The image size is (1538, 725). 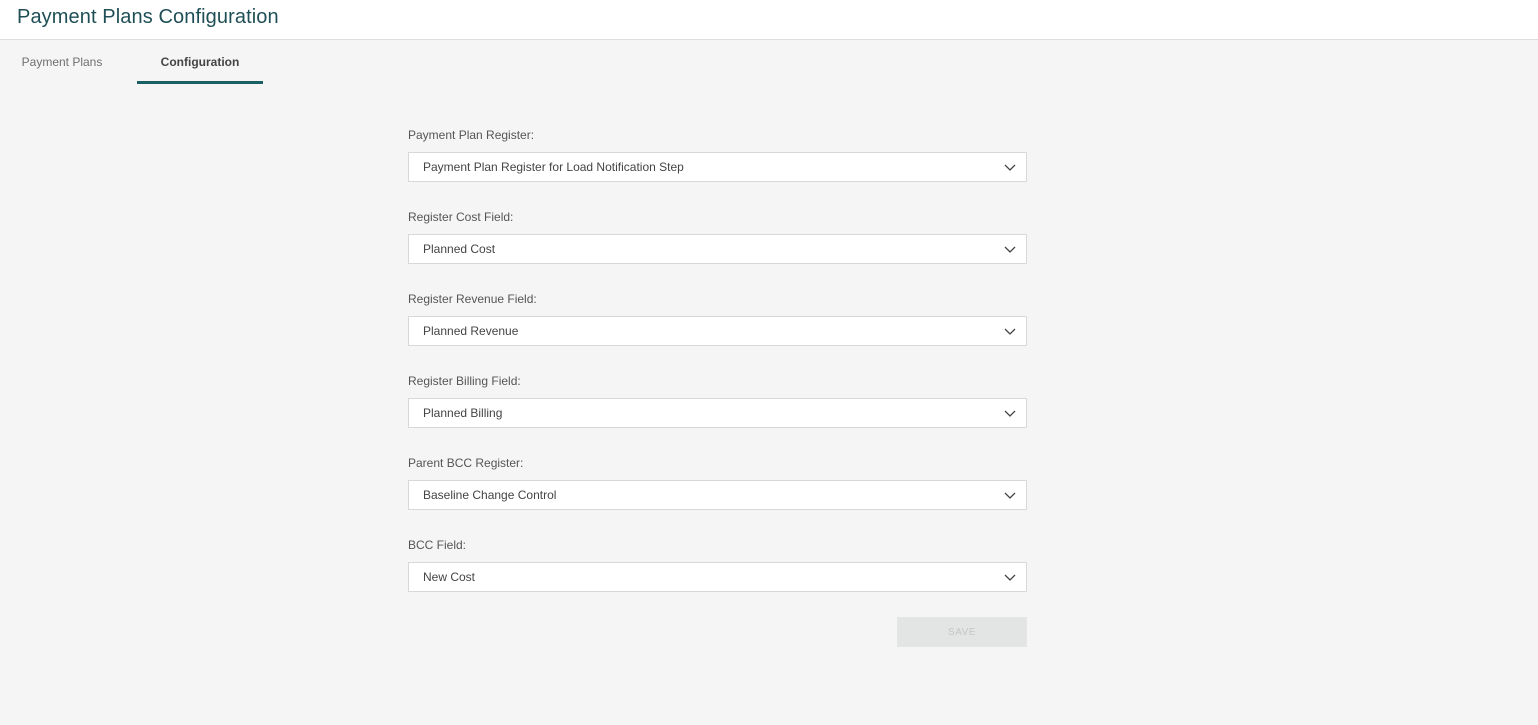 I want to click on register-cost-field: Register Cost Field: Planned Cost, so click(x=717, y=236).